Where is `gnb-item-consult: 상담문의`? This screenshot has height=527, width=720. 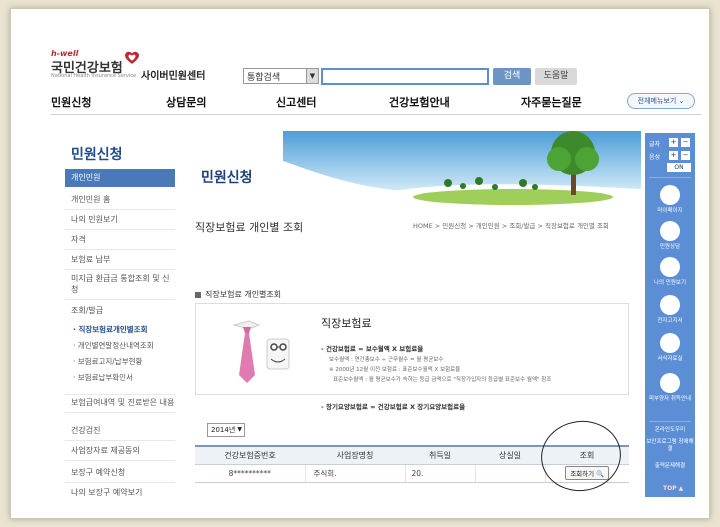 gnb-item-consult: 상담문의 is located at coordinates (186, 102).